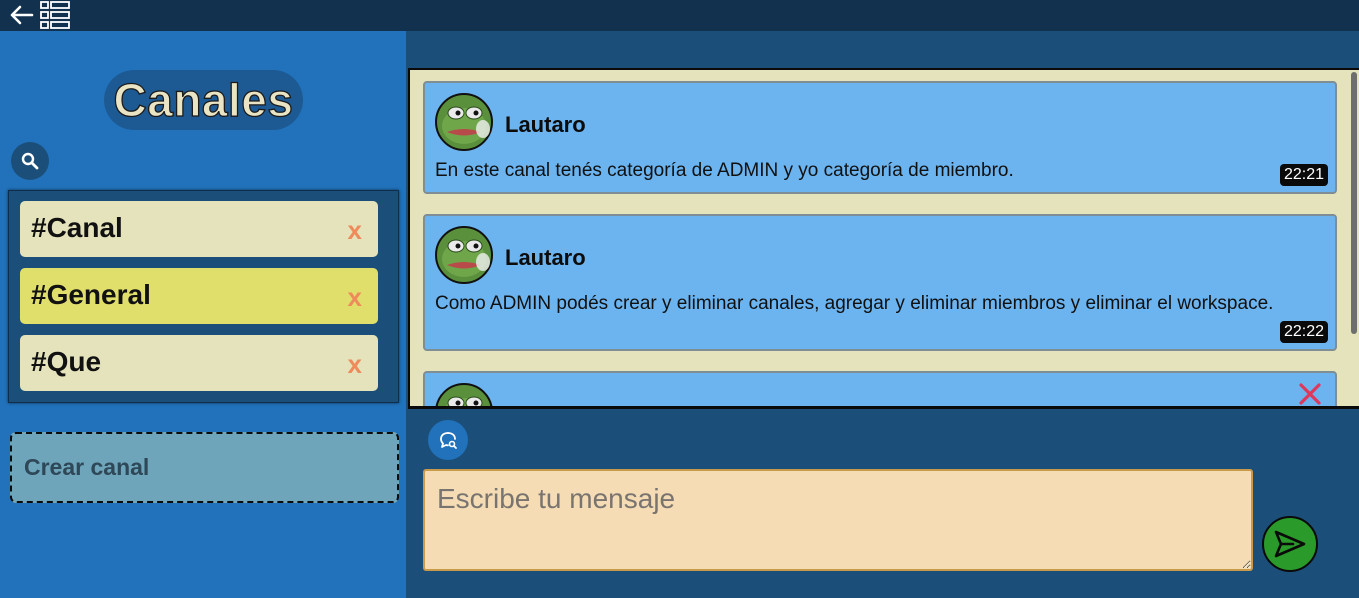 The height and width of the screenshot is (598, 1359). What do you see at coordinates (55, 15) in the screenshot?
I see `list-icon` at bounding box center [55, 15].